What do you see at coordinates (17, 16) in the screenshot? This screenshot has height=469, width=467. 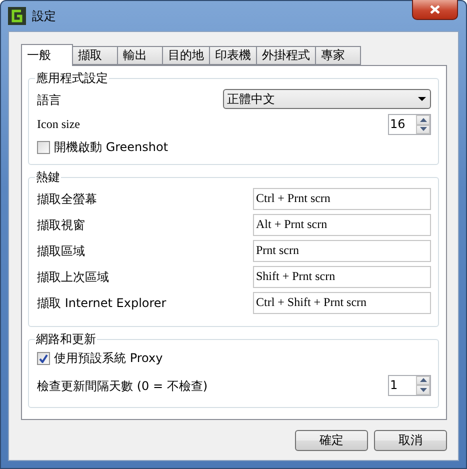 I see `app-icon` at bounding box center [17, 16].